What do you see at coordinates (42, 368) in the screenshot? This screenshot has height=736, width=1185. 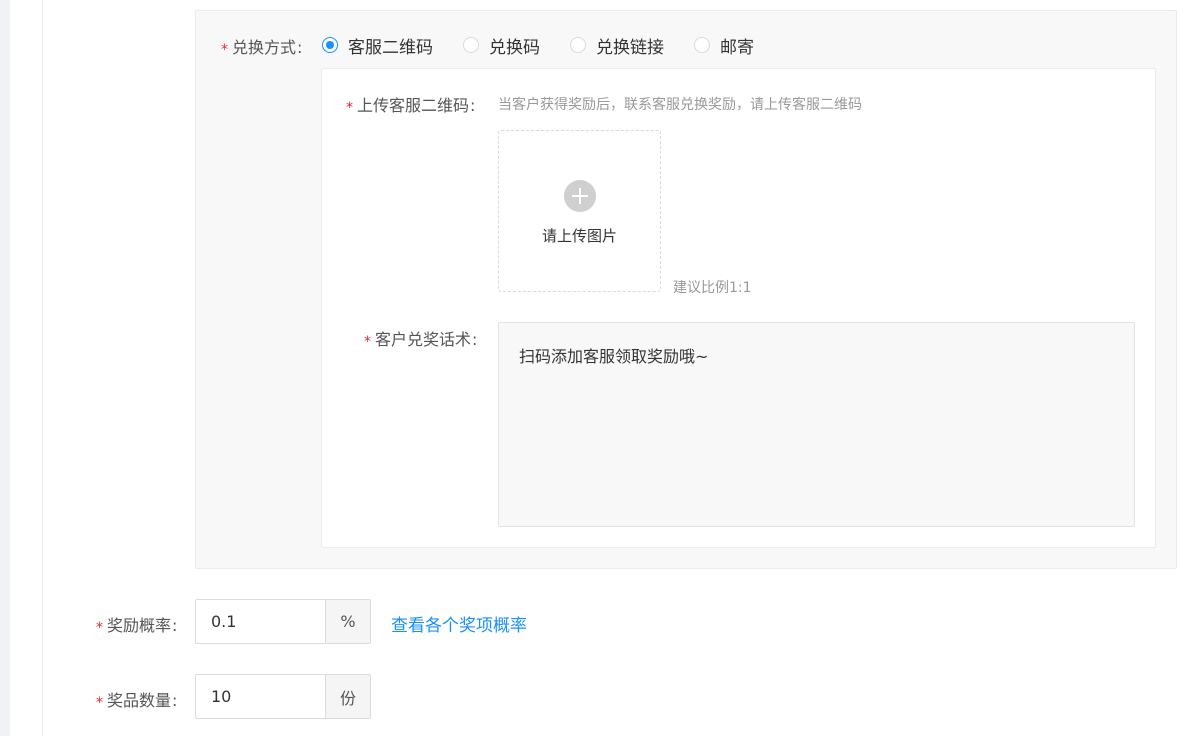 I see `divider` at bounding box center [42, 368].